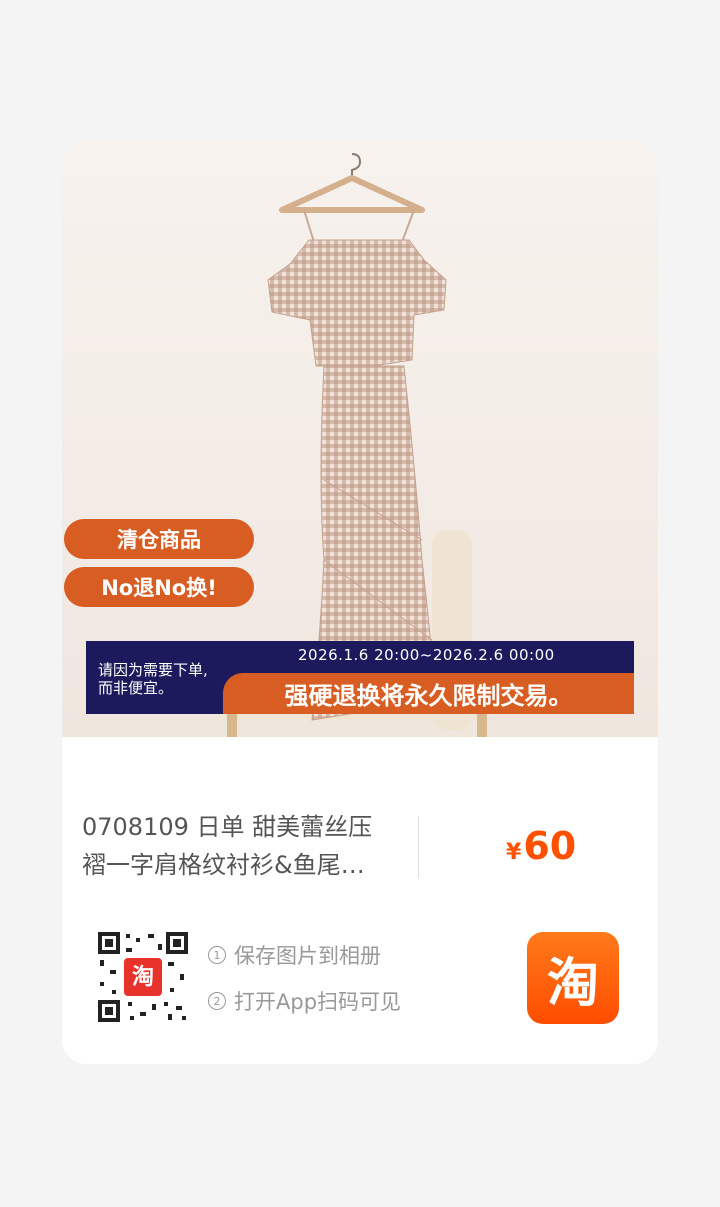 This screenshot has width=720, height=1207. Describe the element at coordinates (153, 679) in the screenshot. I see `notice-message: 请因为需要下单, 而非便宜。` at that location.